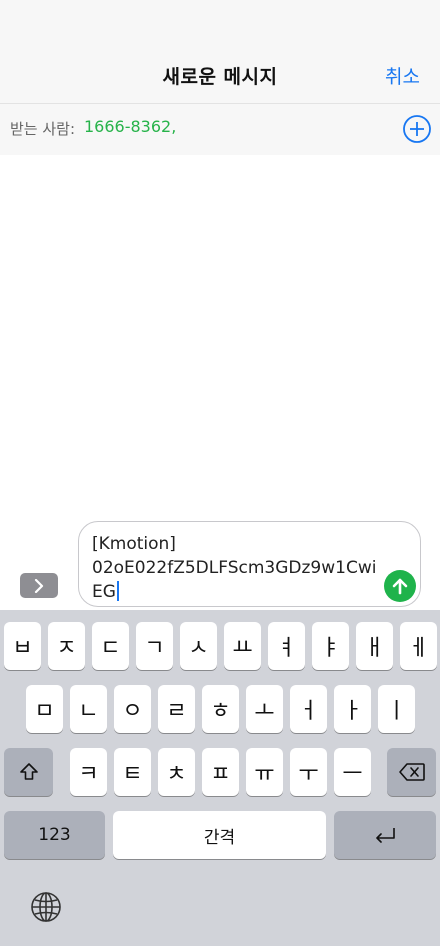 This screenshot has width=440, height=946. Describe the element at coordinates (219, 835) in the screenshot. I see `space-key: 간격` at that location.